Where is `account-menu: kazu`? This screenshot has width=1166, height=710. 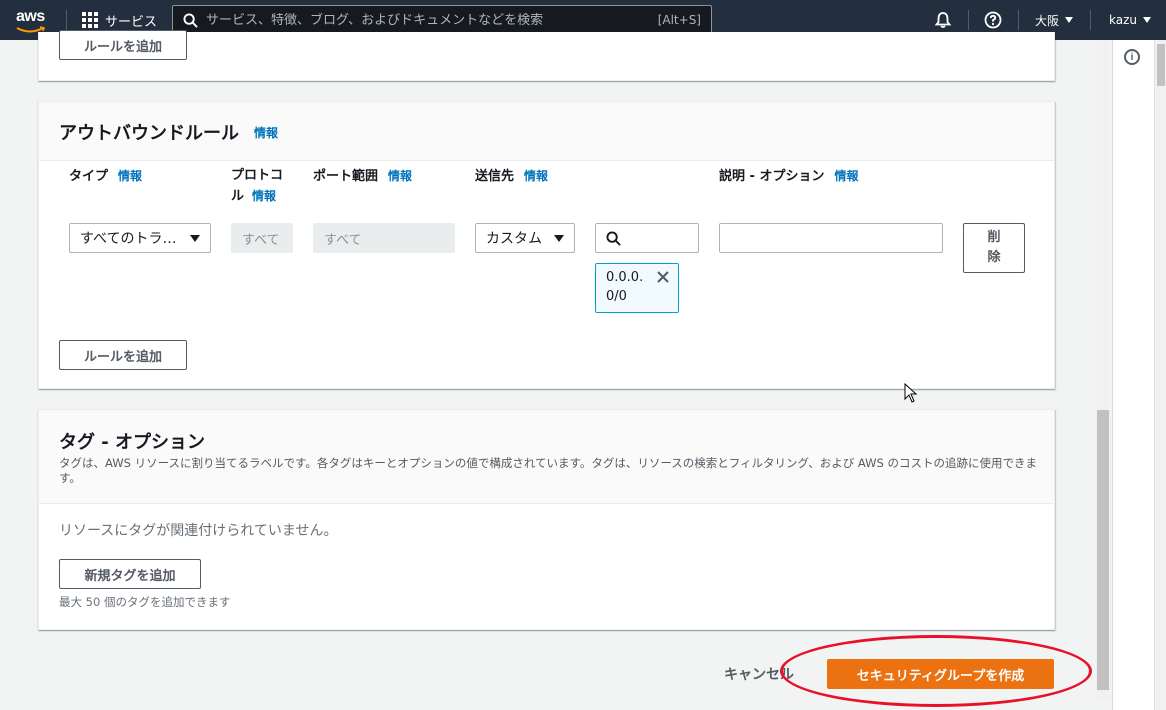
account-menu: kazu is located at coordinates (1130, 20).